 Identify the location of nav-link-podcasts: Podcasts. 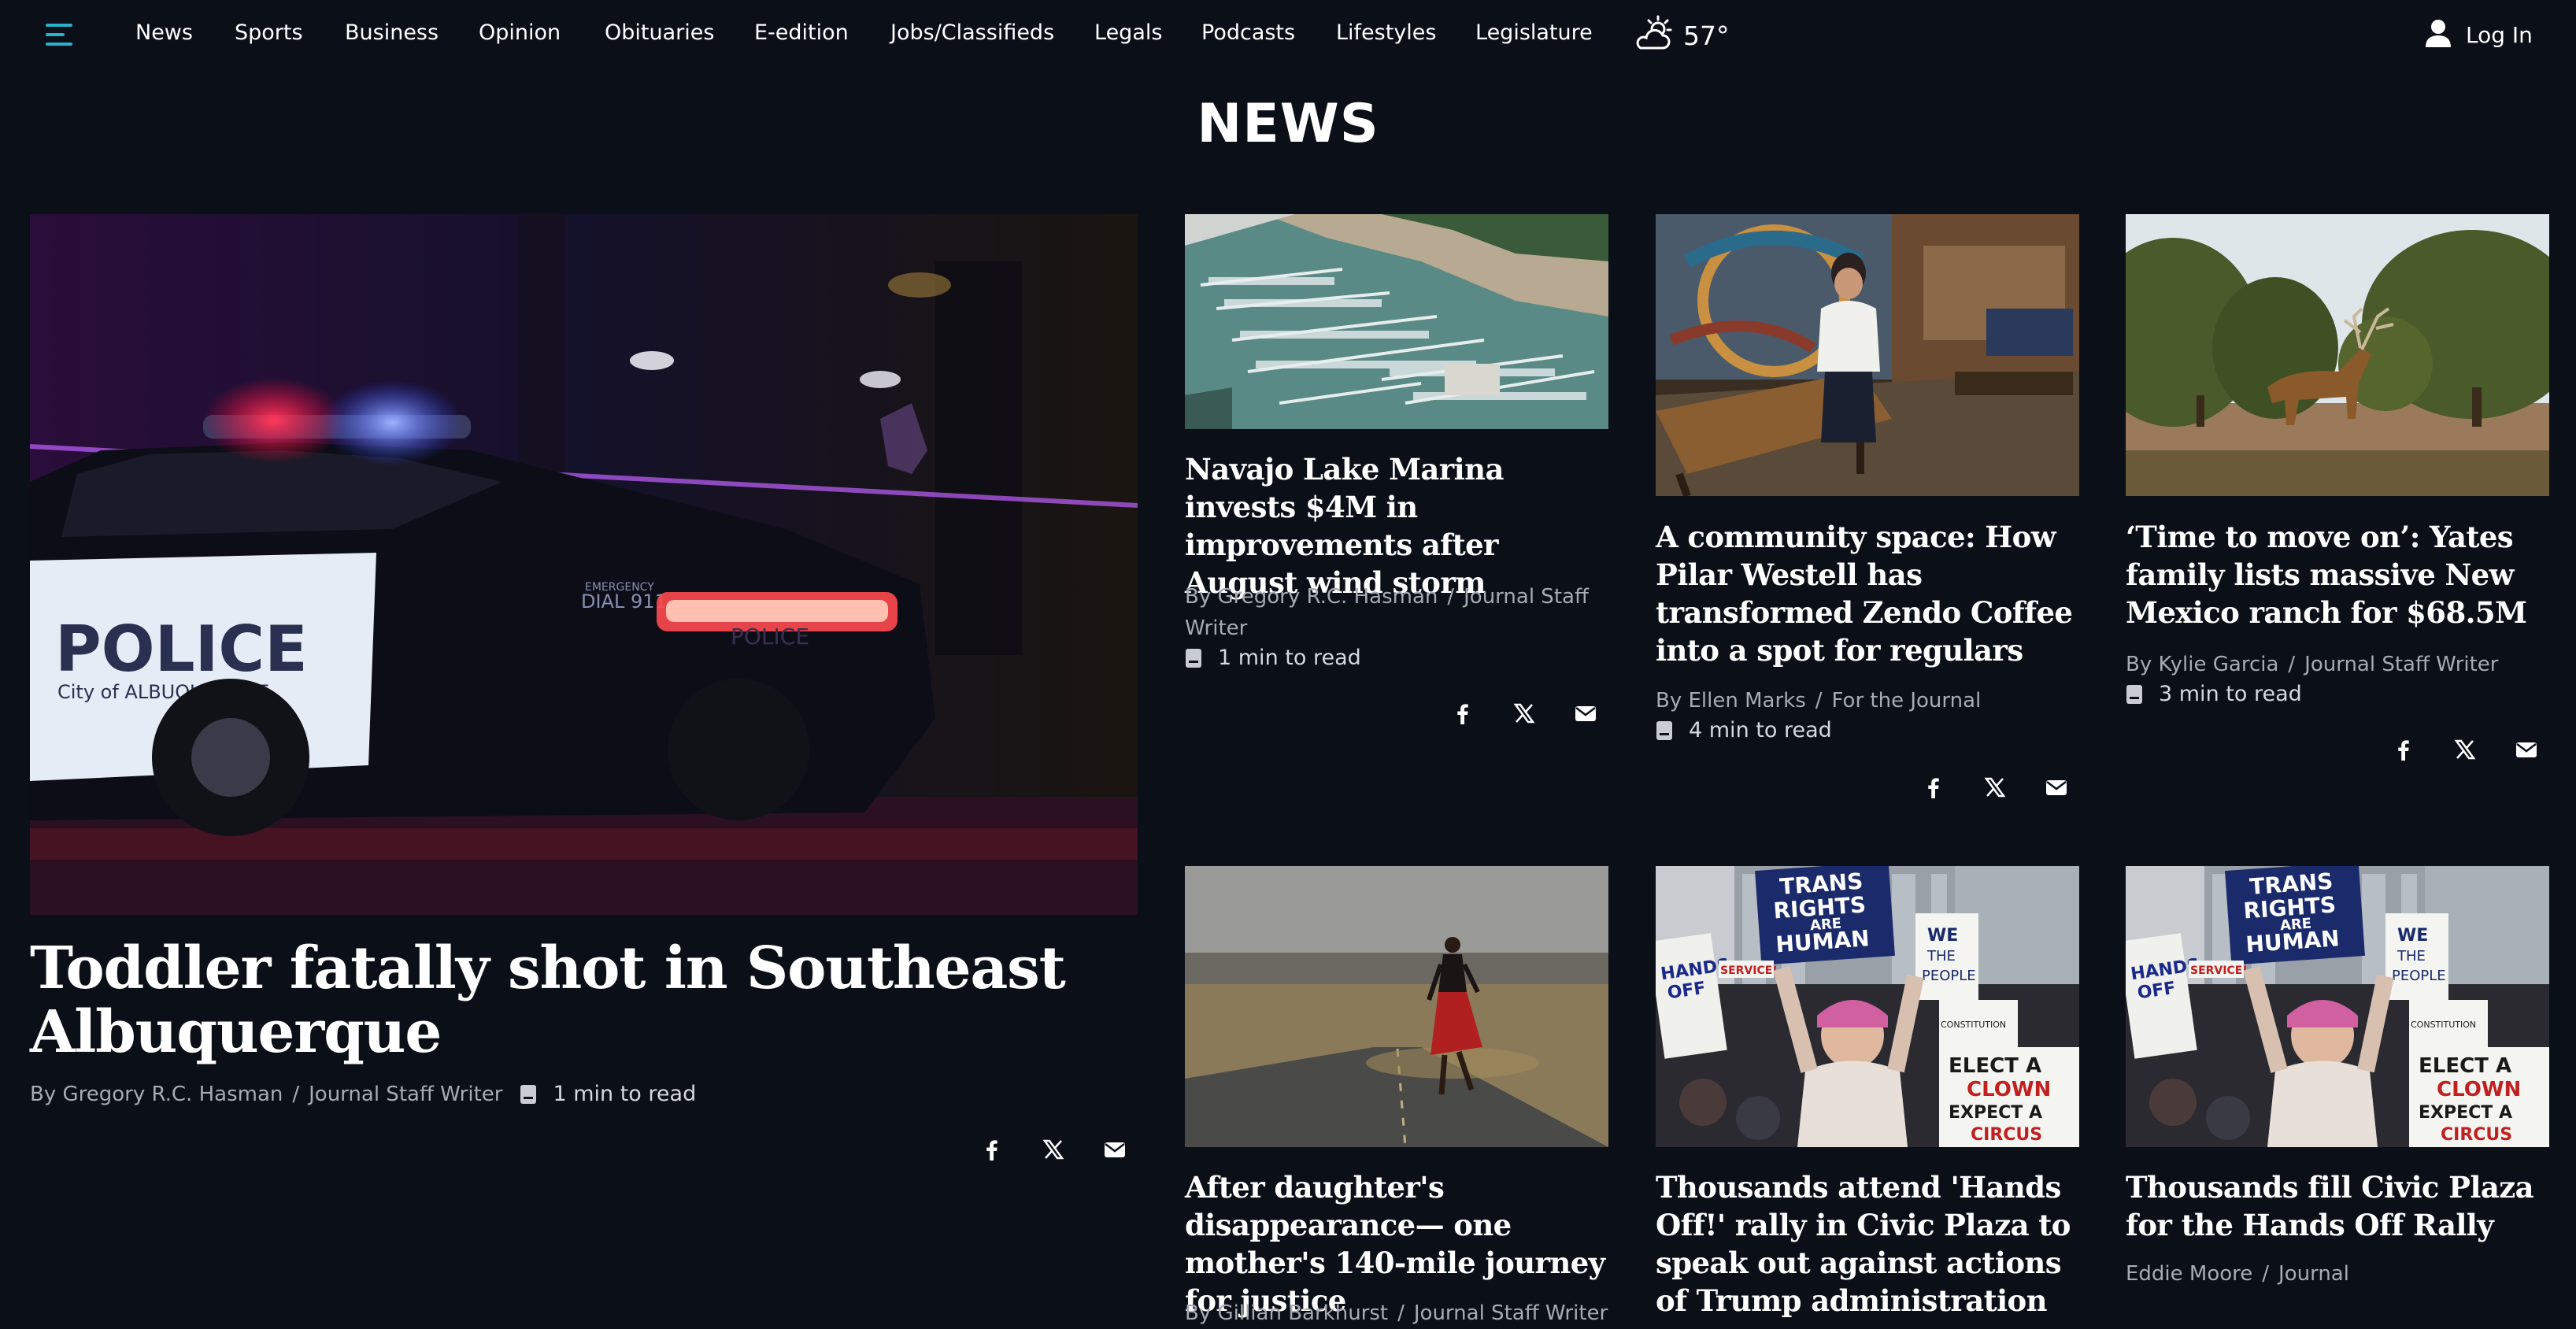
(1248, 32).